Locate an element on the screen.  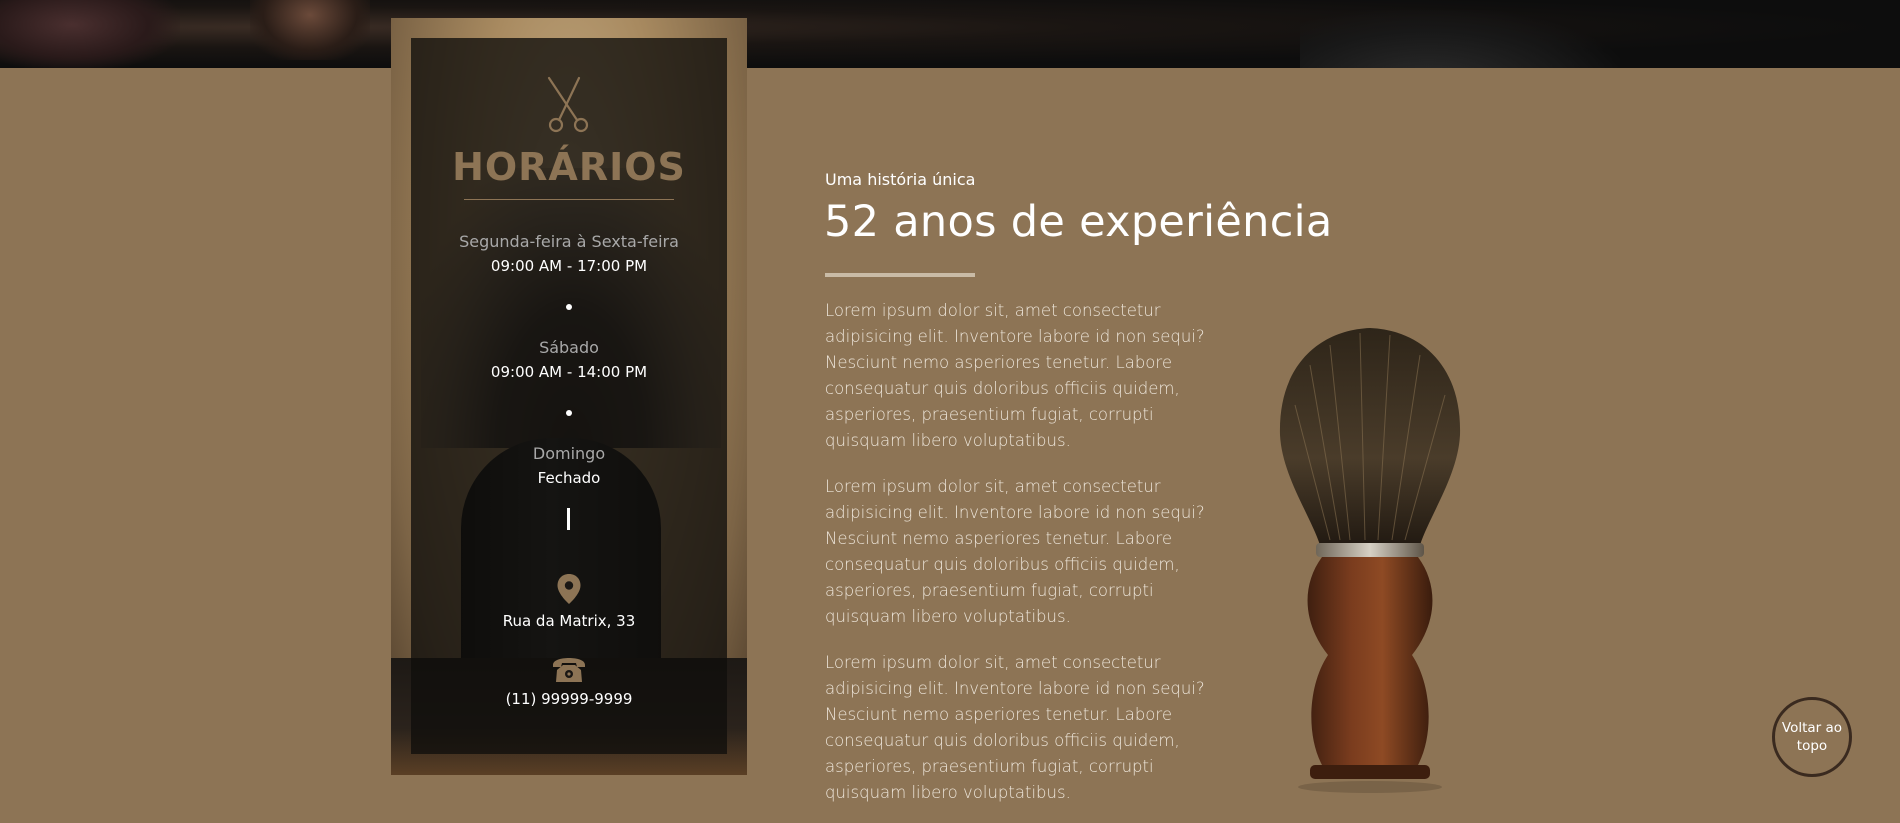
map-pin-icon is located at coordinates (569, 589).